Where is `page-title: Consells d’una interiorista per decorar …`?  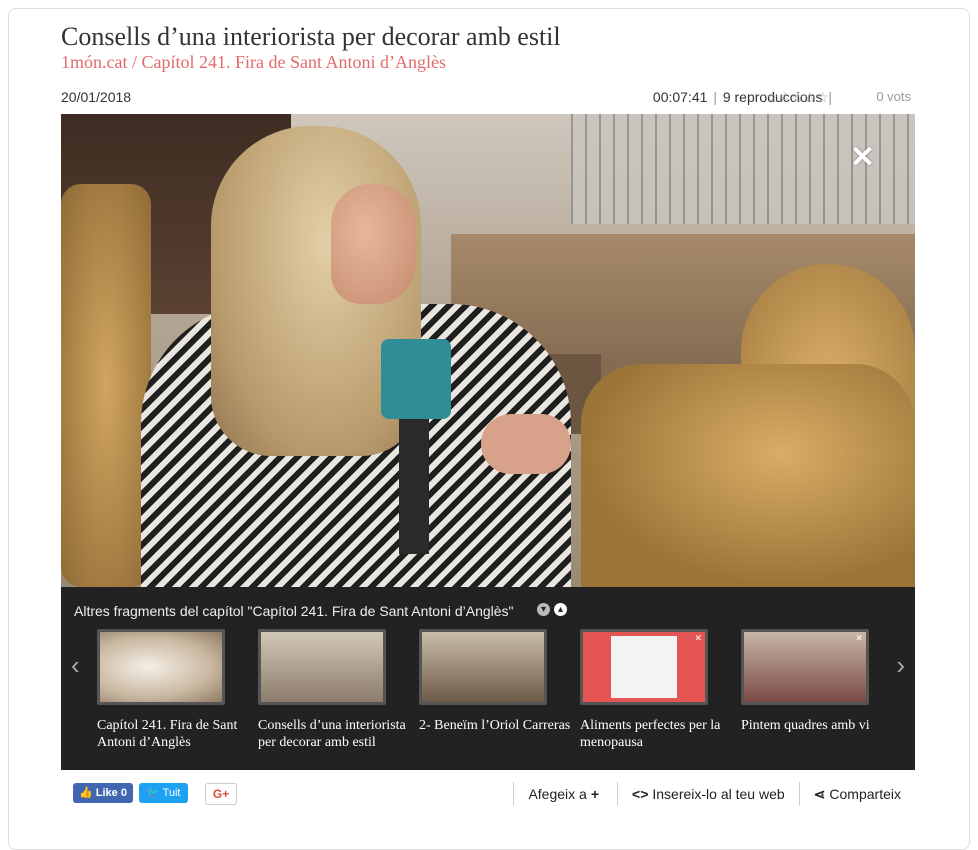
page-title: Consells d’una interiorista per decorar … is located at coordinates (311, 36).